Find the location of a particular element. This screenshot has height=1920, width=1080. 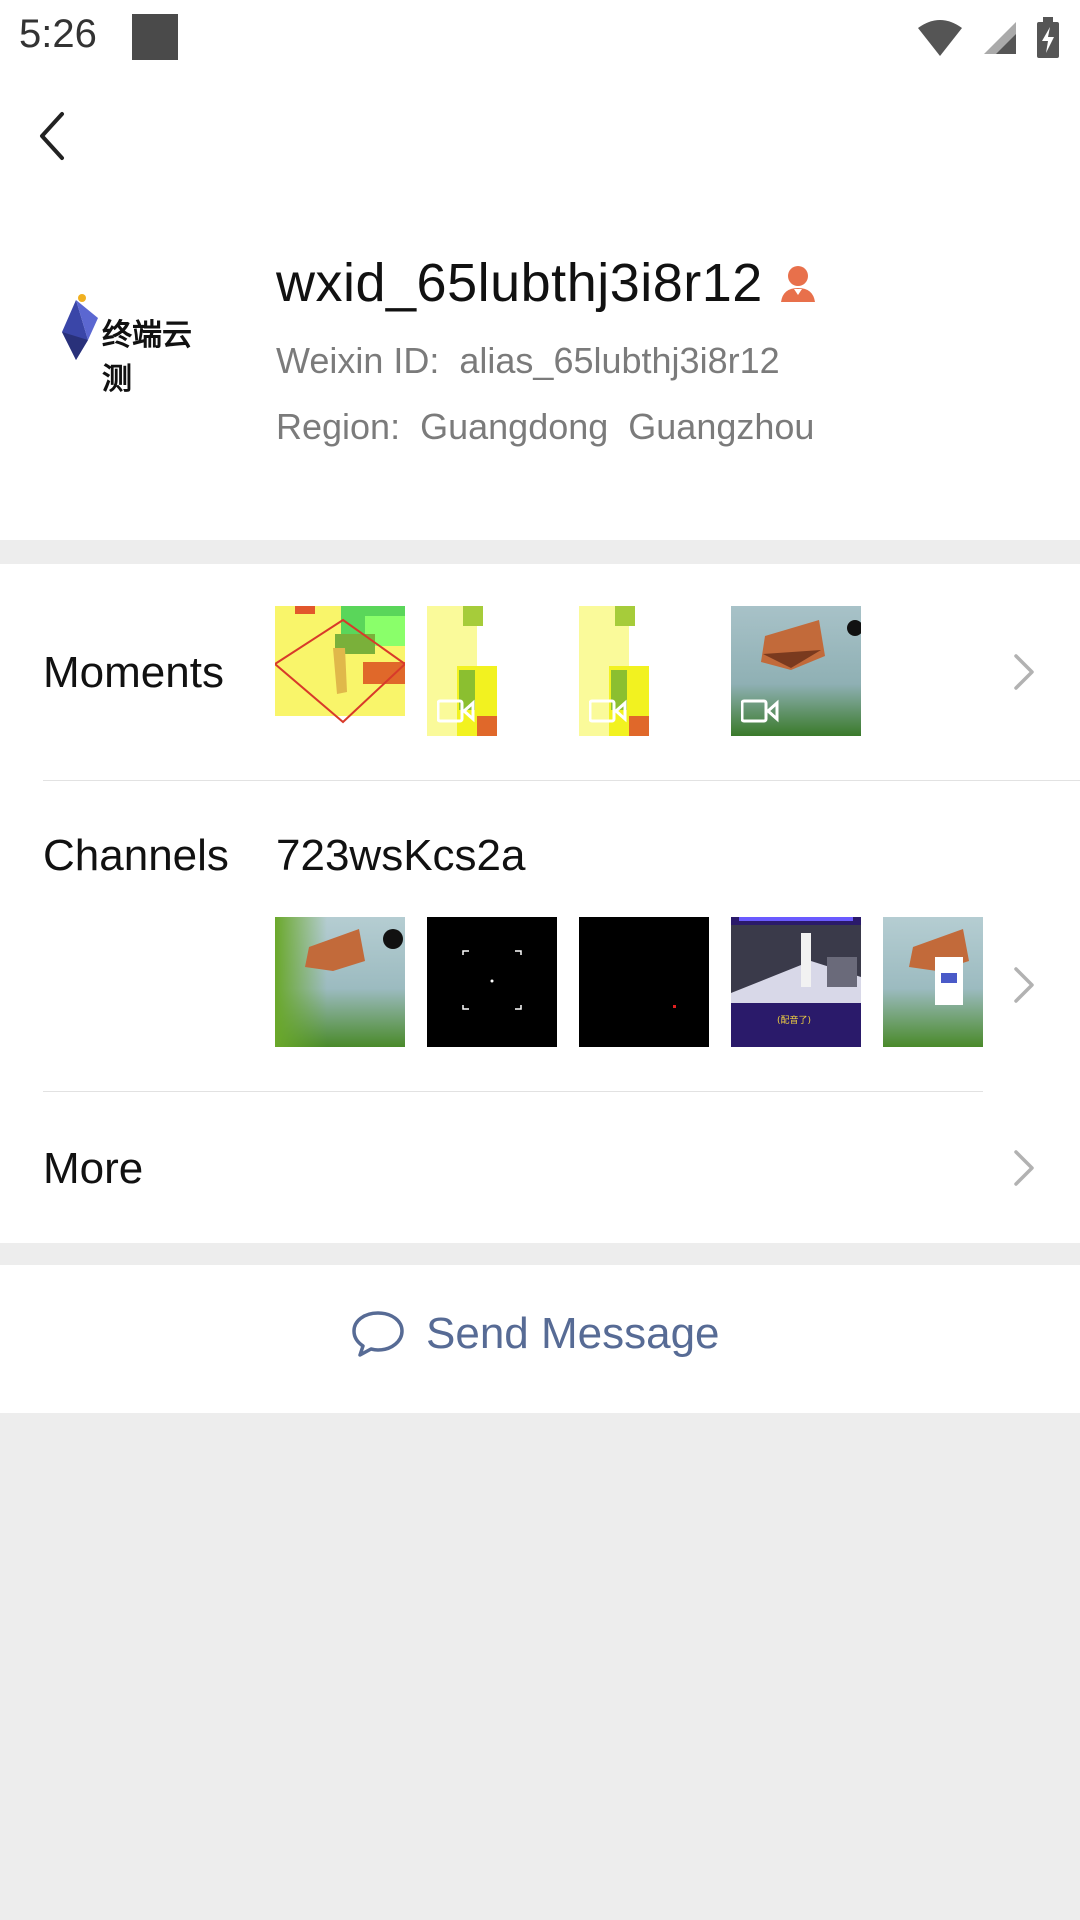

back-arrow-icon is located at coordinates (52, 136).